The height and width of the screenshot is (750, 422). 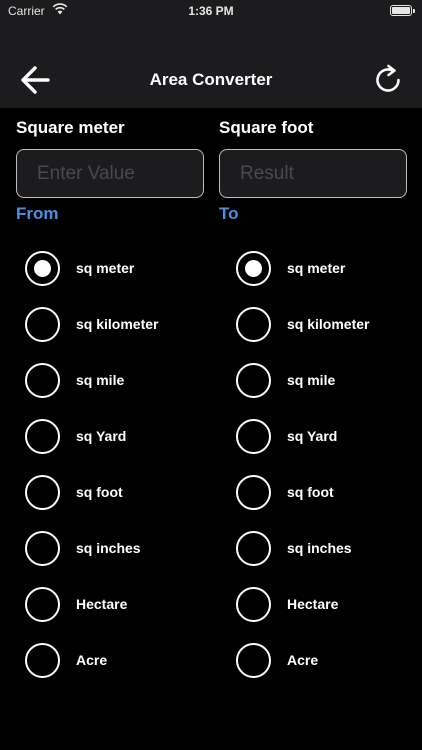 What do you see at coordinates (130, 436) in the screenshot?
I see `from-option-sq-yard: sq Yard` at bounding box center [130, 436].